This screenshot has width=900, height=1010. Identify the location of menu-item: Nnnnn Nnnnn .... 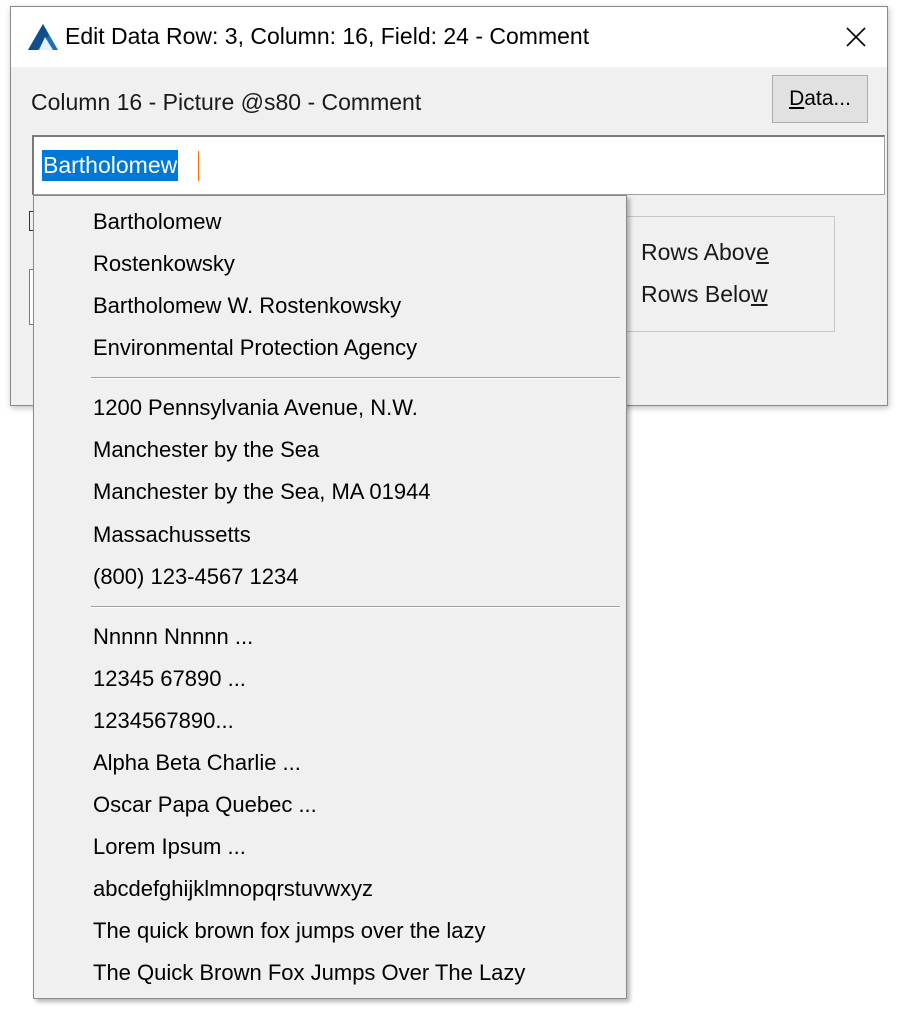
(173, 637).